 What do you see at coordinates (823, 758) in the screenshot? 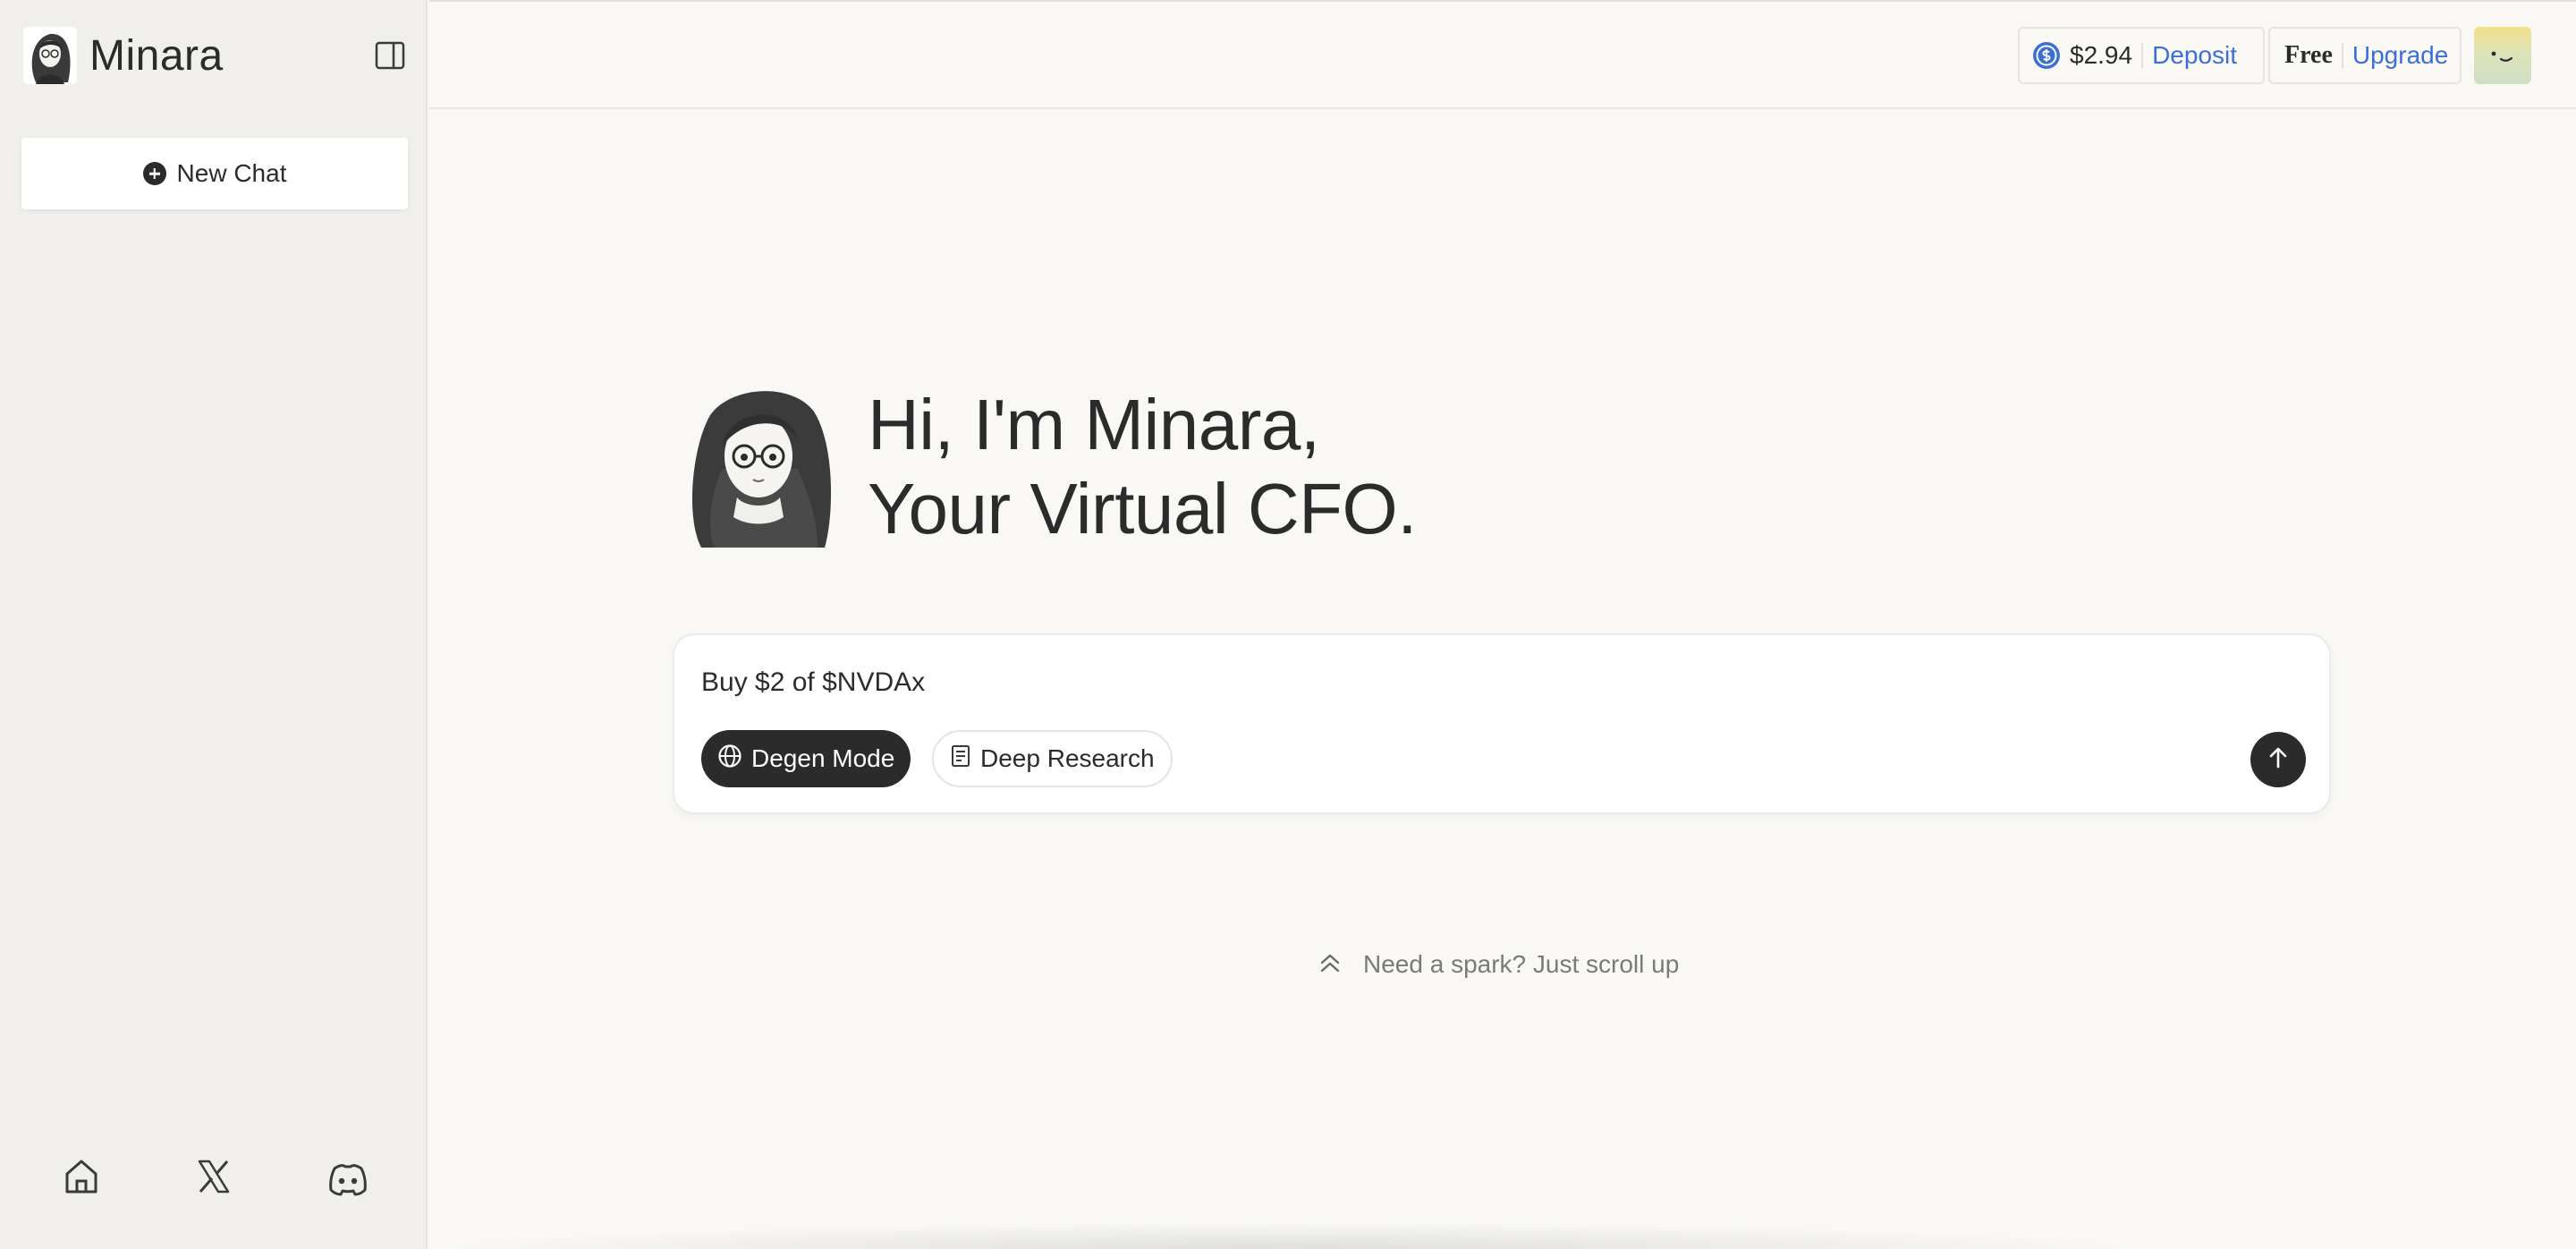
I see `degen-mode-label: Degen Mode` at bounding box center [823, 758].